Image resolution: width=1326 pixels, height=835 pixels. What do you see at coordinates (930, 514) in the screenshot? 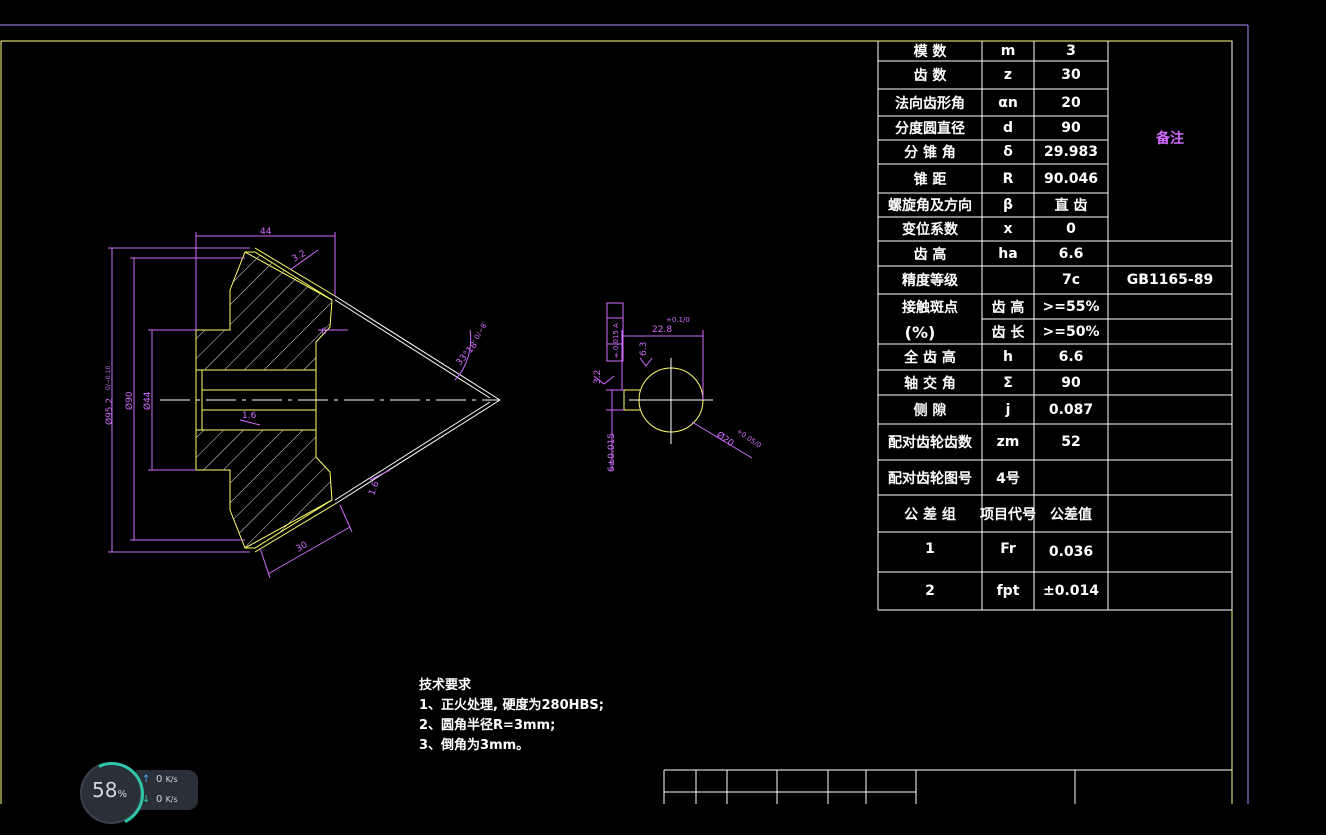
I see `param-name: 公 差 组` at bounding box center [930, 514].